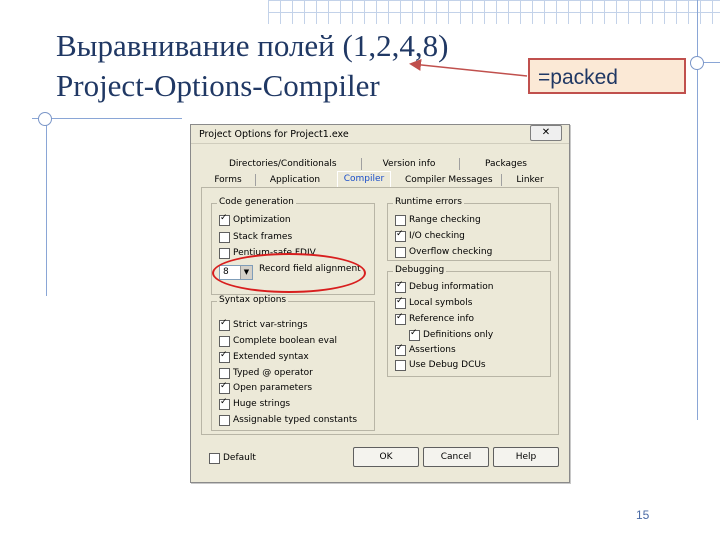 The width and height of the screenshot is (720, 540). What do you see at coordinates (432, 350) in the screenshot?
I see `checkbox-label: Assertions` at bounding box center [432, 350].